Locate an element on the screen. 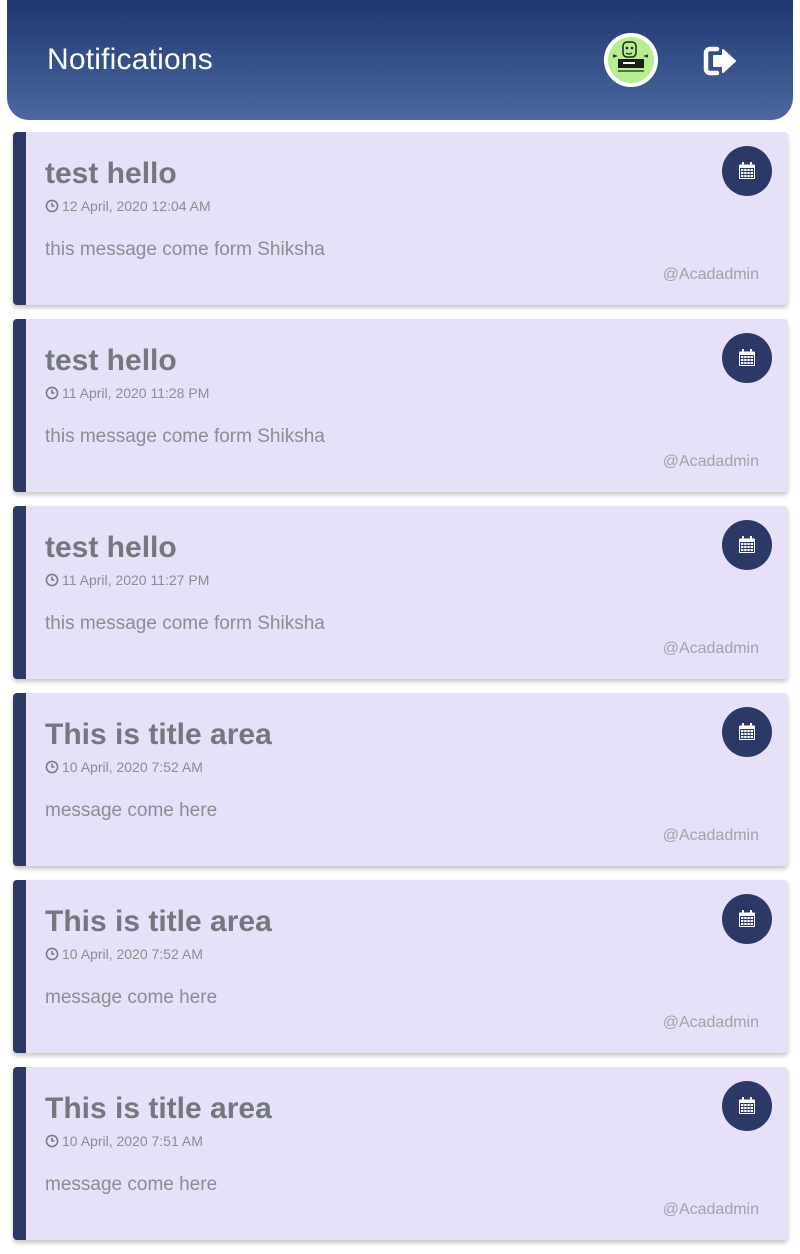 This screenshot has width=800, height=1254. notification-time: 11 April, 2020 11:27 PM is located at coordinates (127, 580).